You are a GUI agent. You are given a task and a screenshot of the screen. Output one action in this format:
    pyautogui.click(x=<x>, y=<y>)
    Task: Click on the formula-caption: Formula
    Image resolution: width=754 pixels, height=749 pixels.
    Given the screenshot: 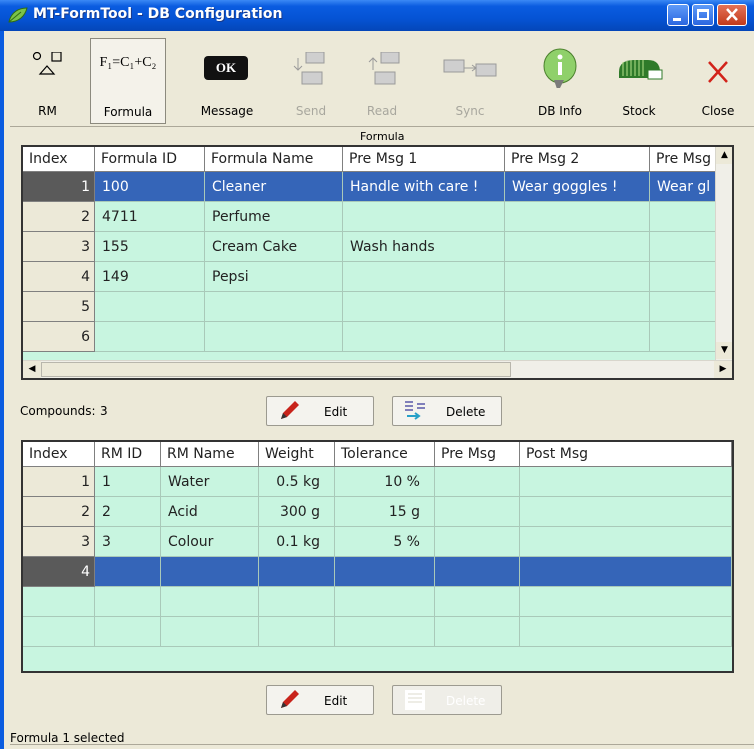 What is the action you would take?
    pyautogui.click(x=382, y=136)
    